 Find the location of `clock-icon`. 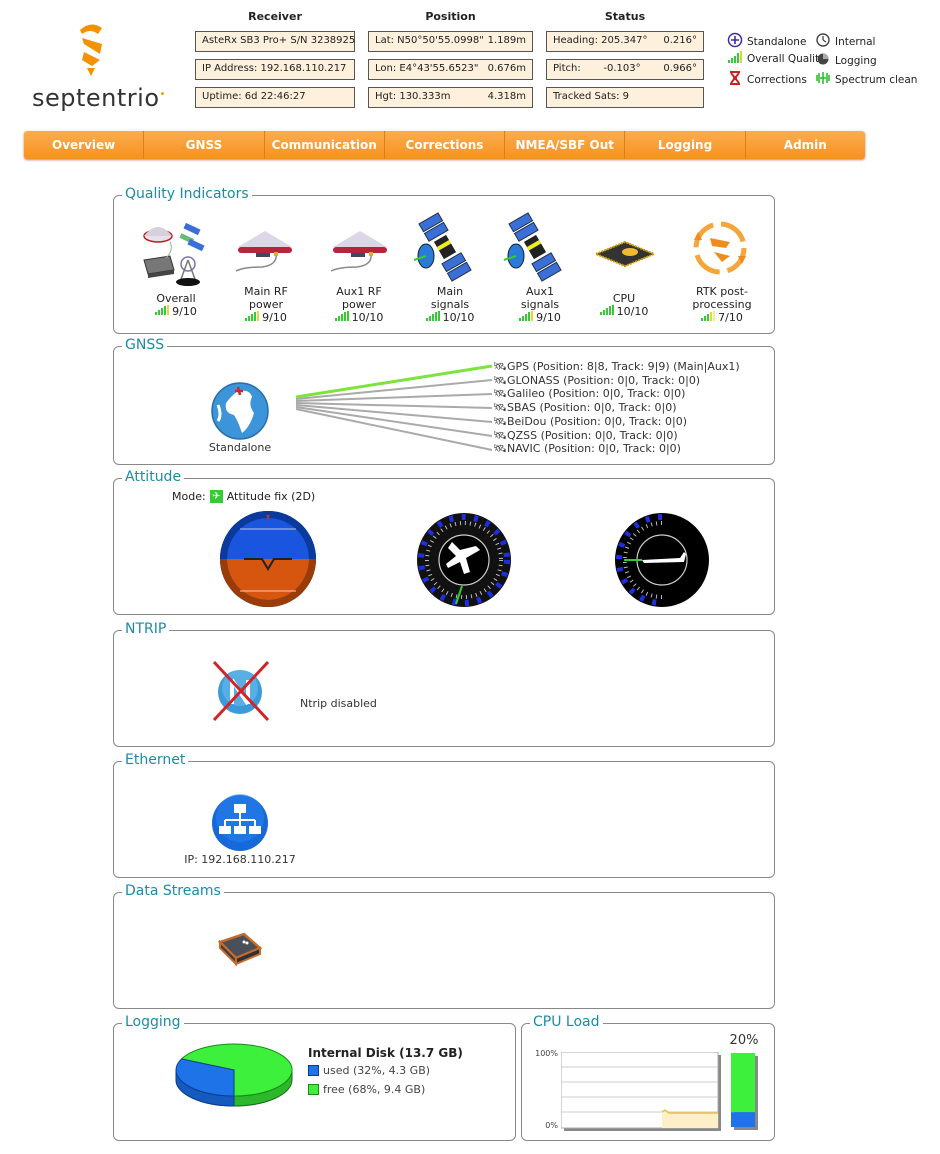

clock-icon is located at coordinates (823, 41).